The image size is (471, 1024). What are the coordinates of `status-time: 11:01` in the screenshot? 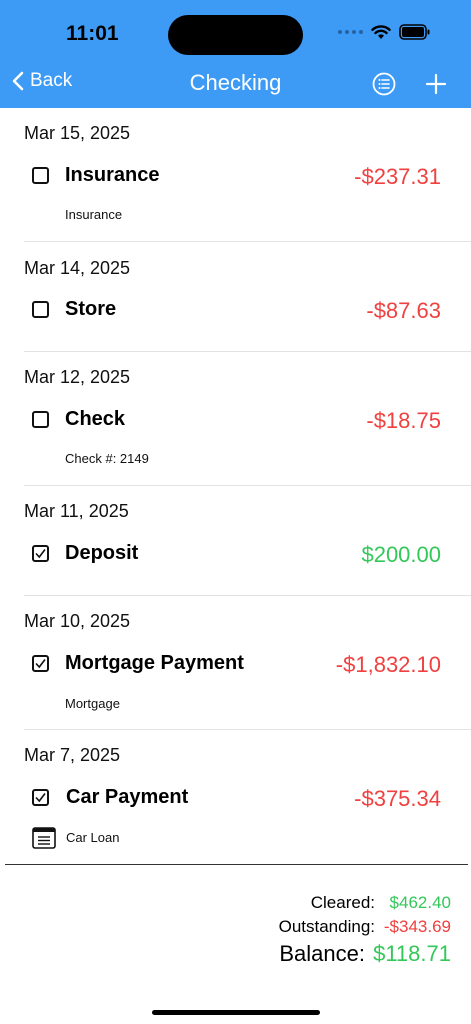 It's located at (92, 33).